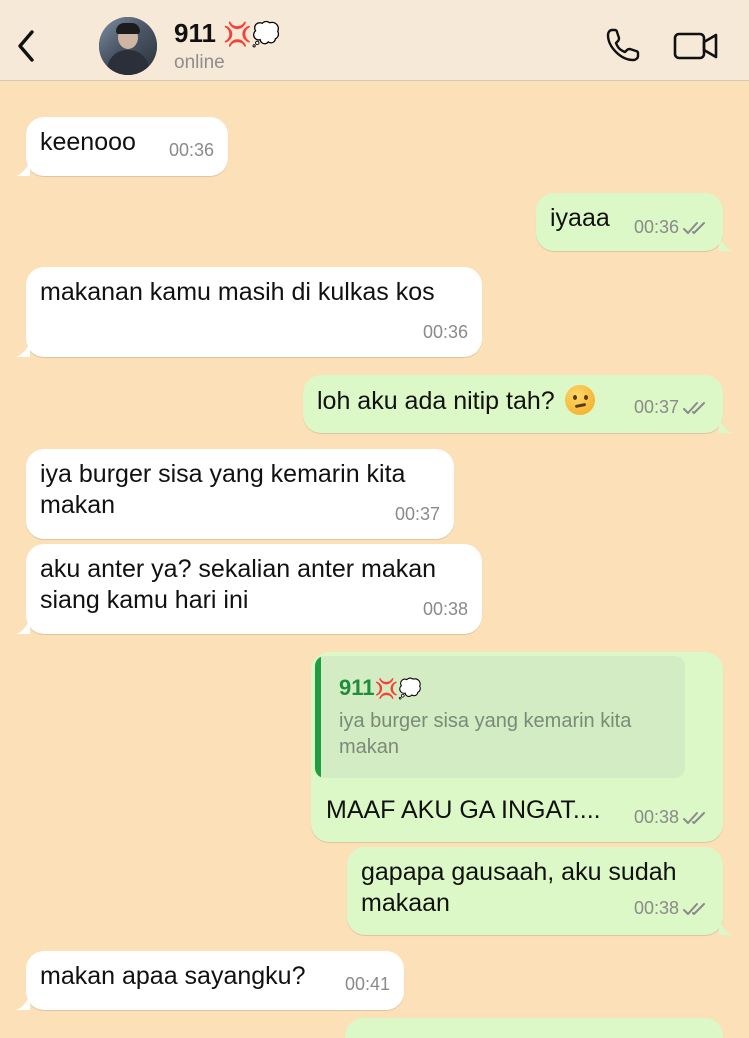 This screenshot has height=1038, width=749. I want to click on avatar, so click(128, 46).